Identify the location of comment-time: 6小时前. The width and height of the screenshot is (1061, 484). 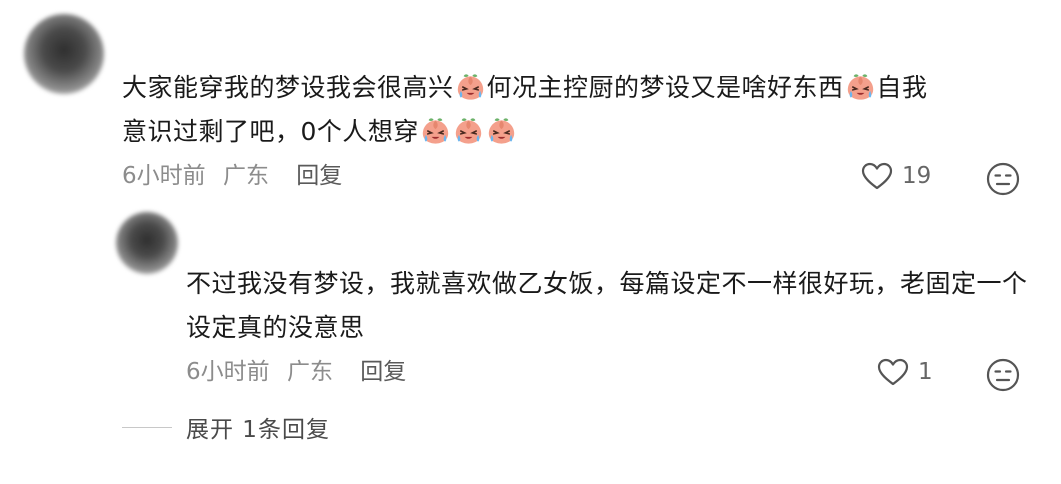
(164, 176).